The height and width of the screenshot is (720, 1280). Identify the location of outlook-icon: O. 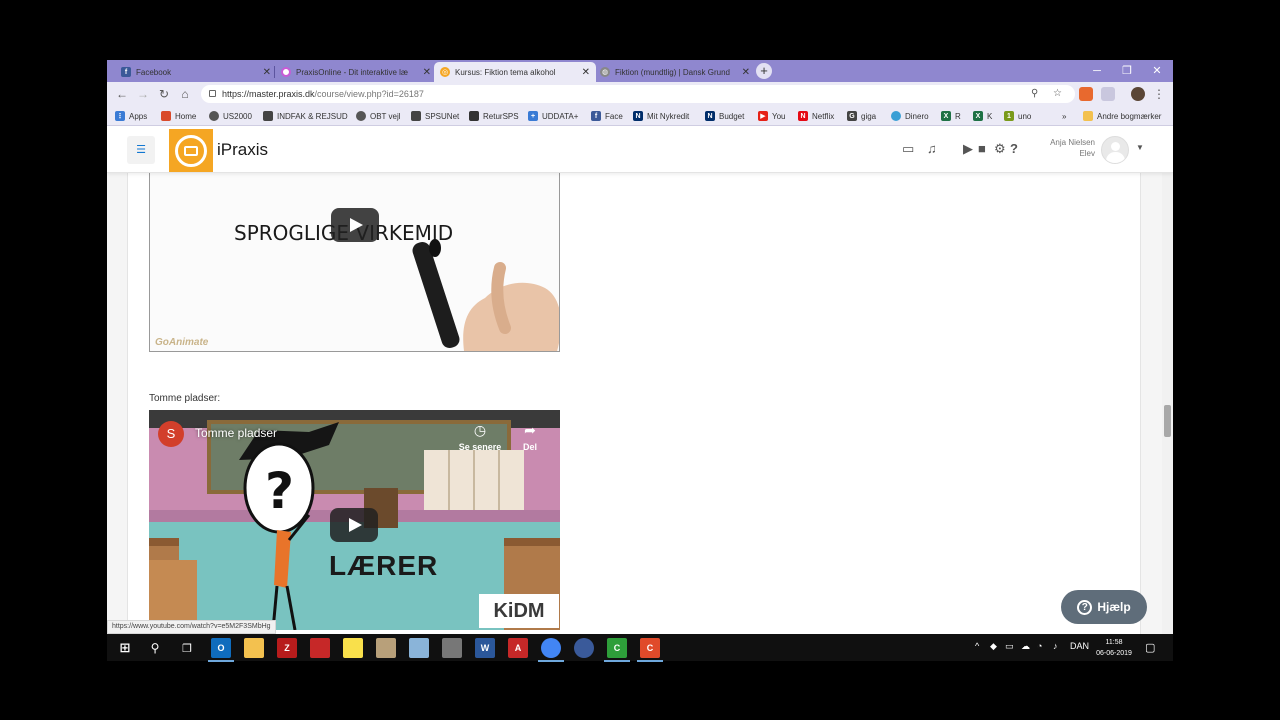
(221, 650).